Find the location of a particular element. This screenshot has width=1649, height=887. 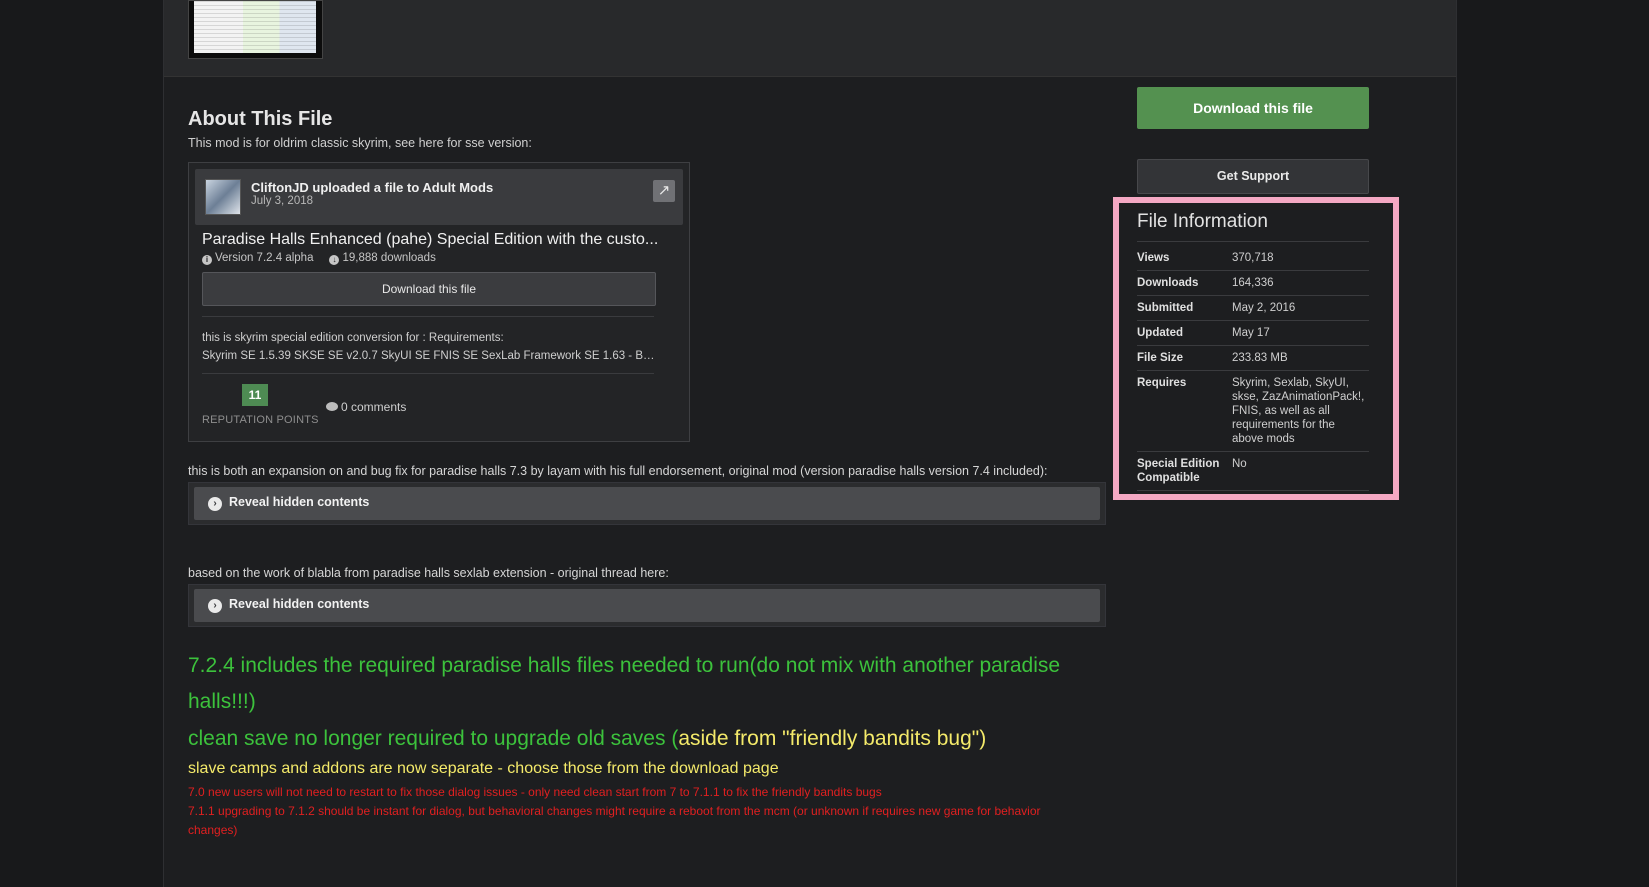

file-info-value: 164,336 is located at coordinates (1253, 283).